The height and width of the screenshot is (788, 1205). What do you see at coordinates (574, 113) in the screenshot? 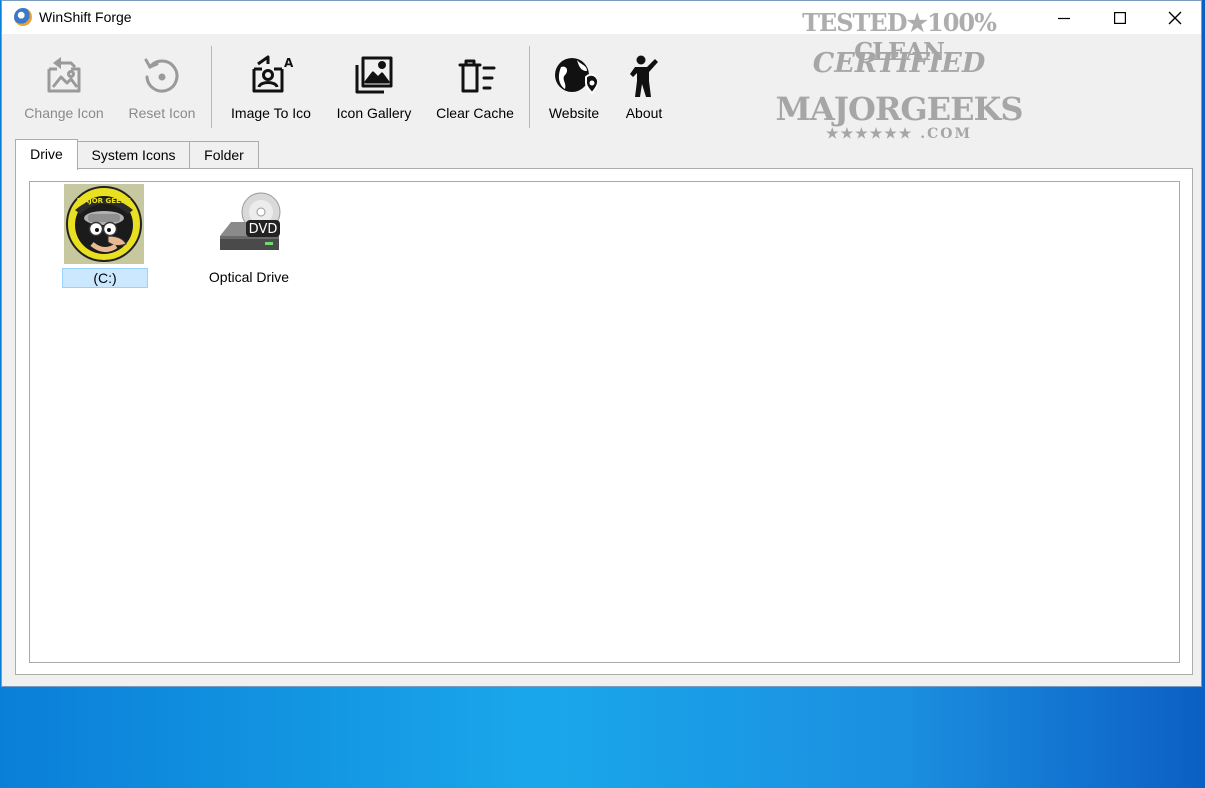
I see `website-label: Website` at bounding box center [574, 113].